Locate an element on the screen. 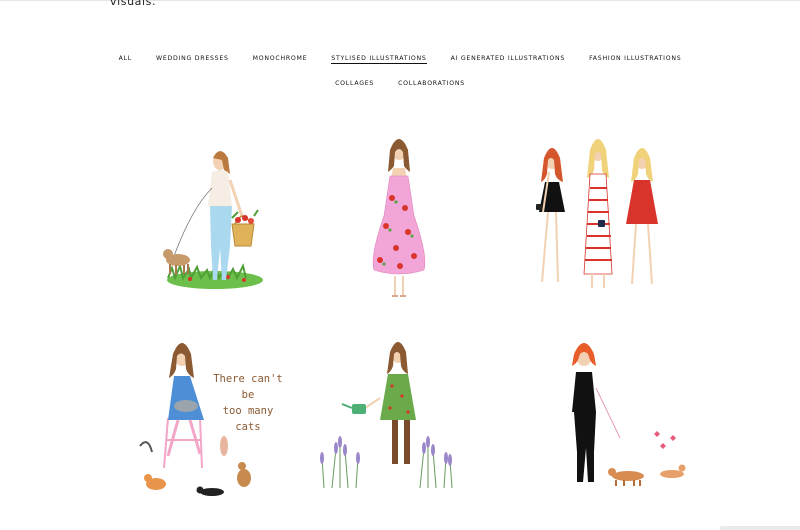  svg-text: There can't is located at coordinates (248, 379).